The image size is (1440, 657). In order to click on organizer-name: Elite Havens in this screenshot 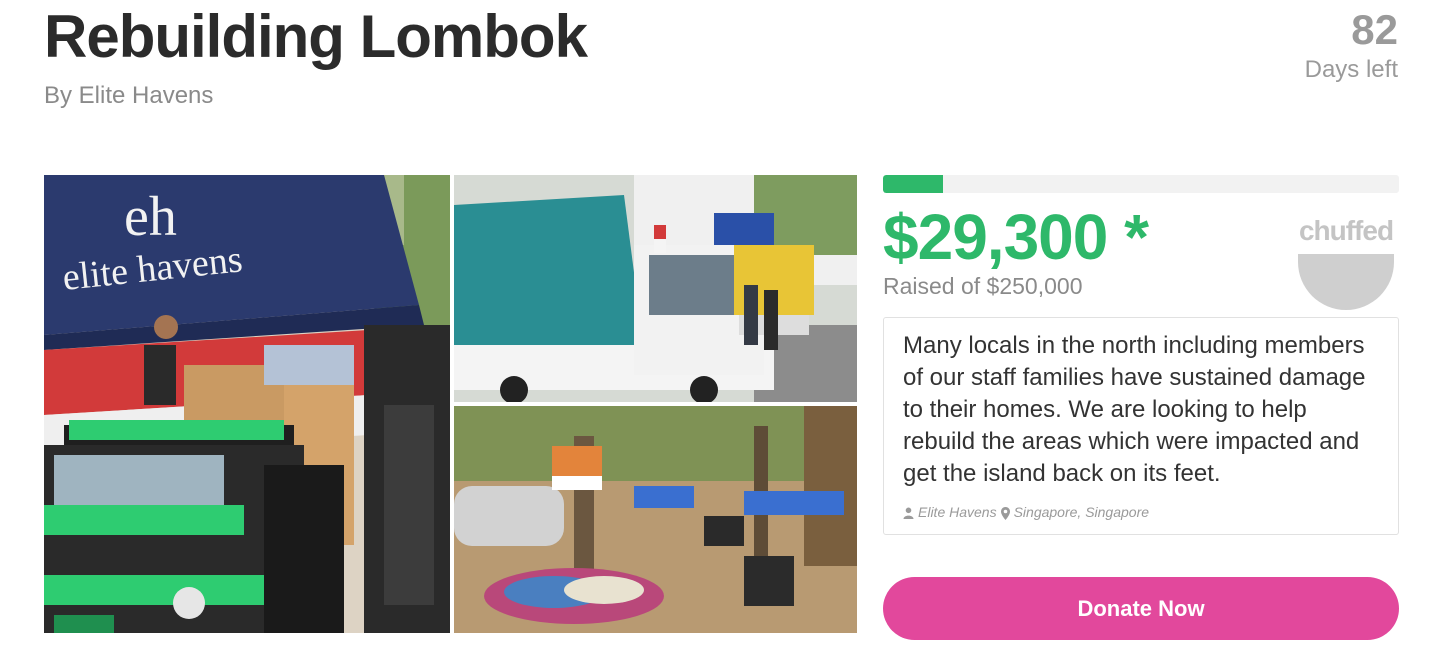, I will do `click(957, 512)`.